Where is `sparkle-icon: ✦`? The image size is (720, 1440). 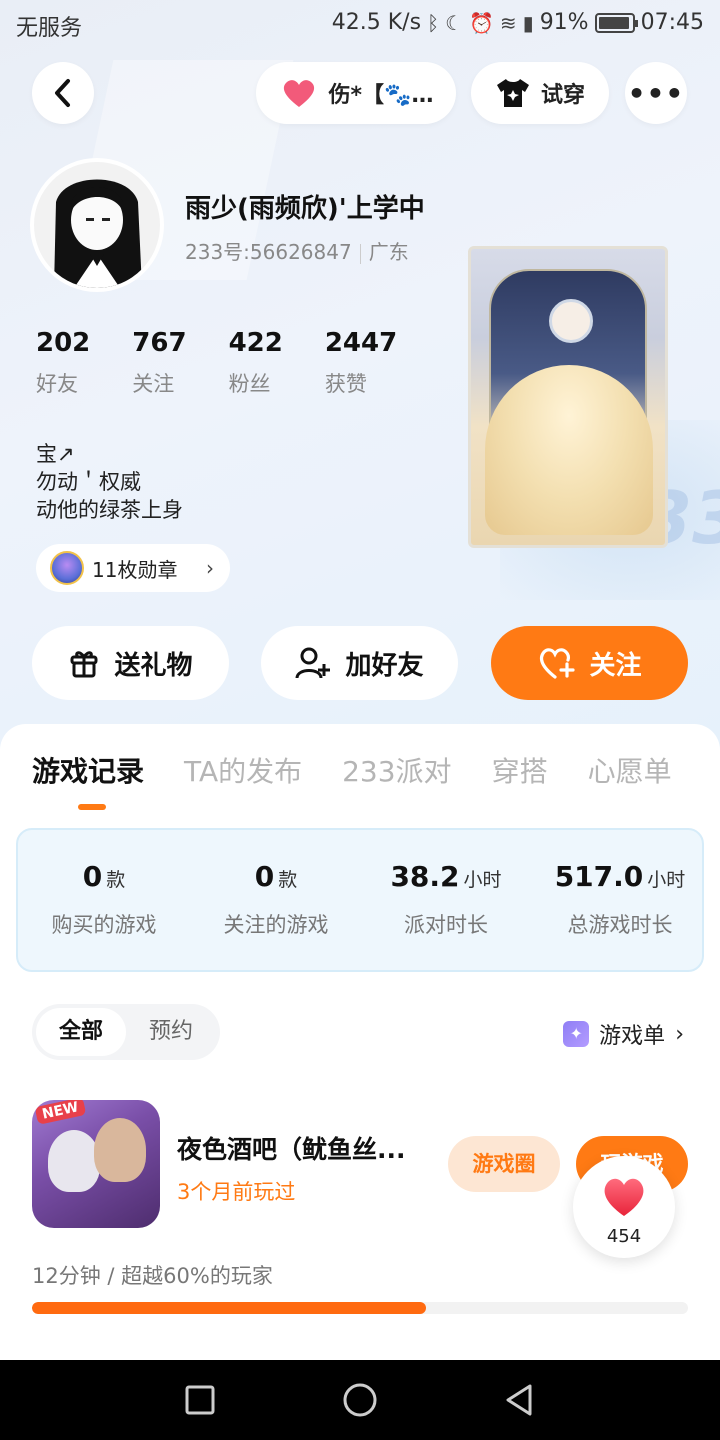
sparkle-icon: ✦ is located at coordinates (576, 1034).